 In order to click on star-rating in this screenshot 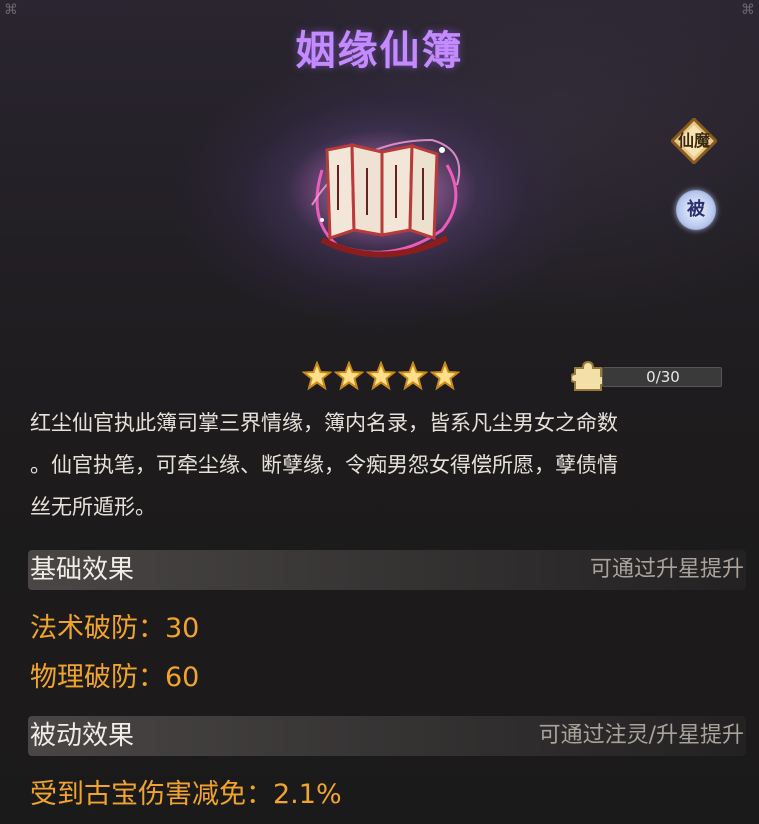, I will do `click(381, 376)`.